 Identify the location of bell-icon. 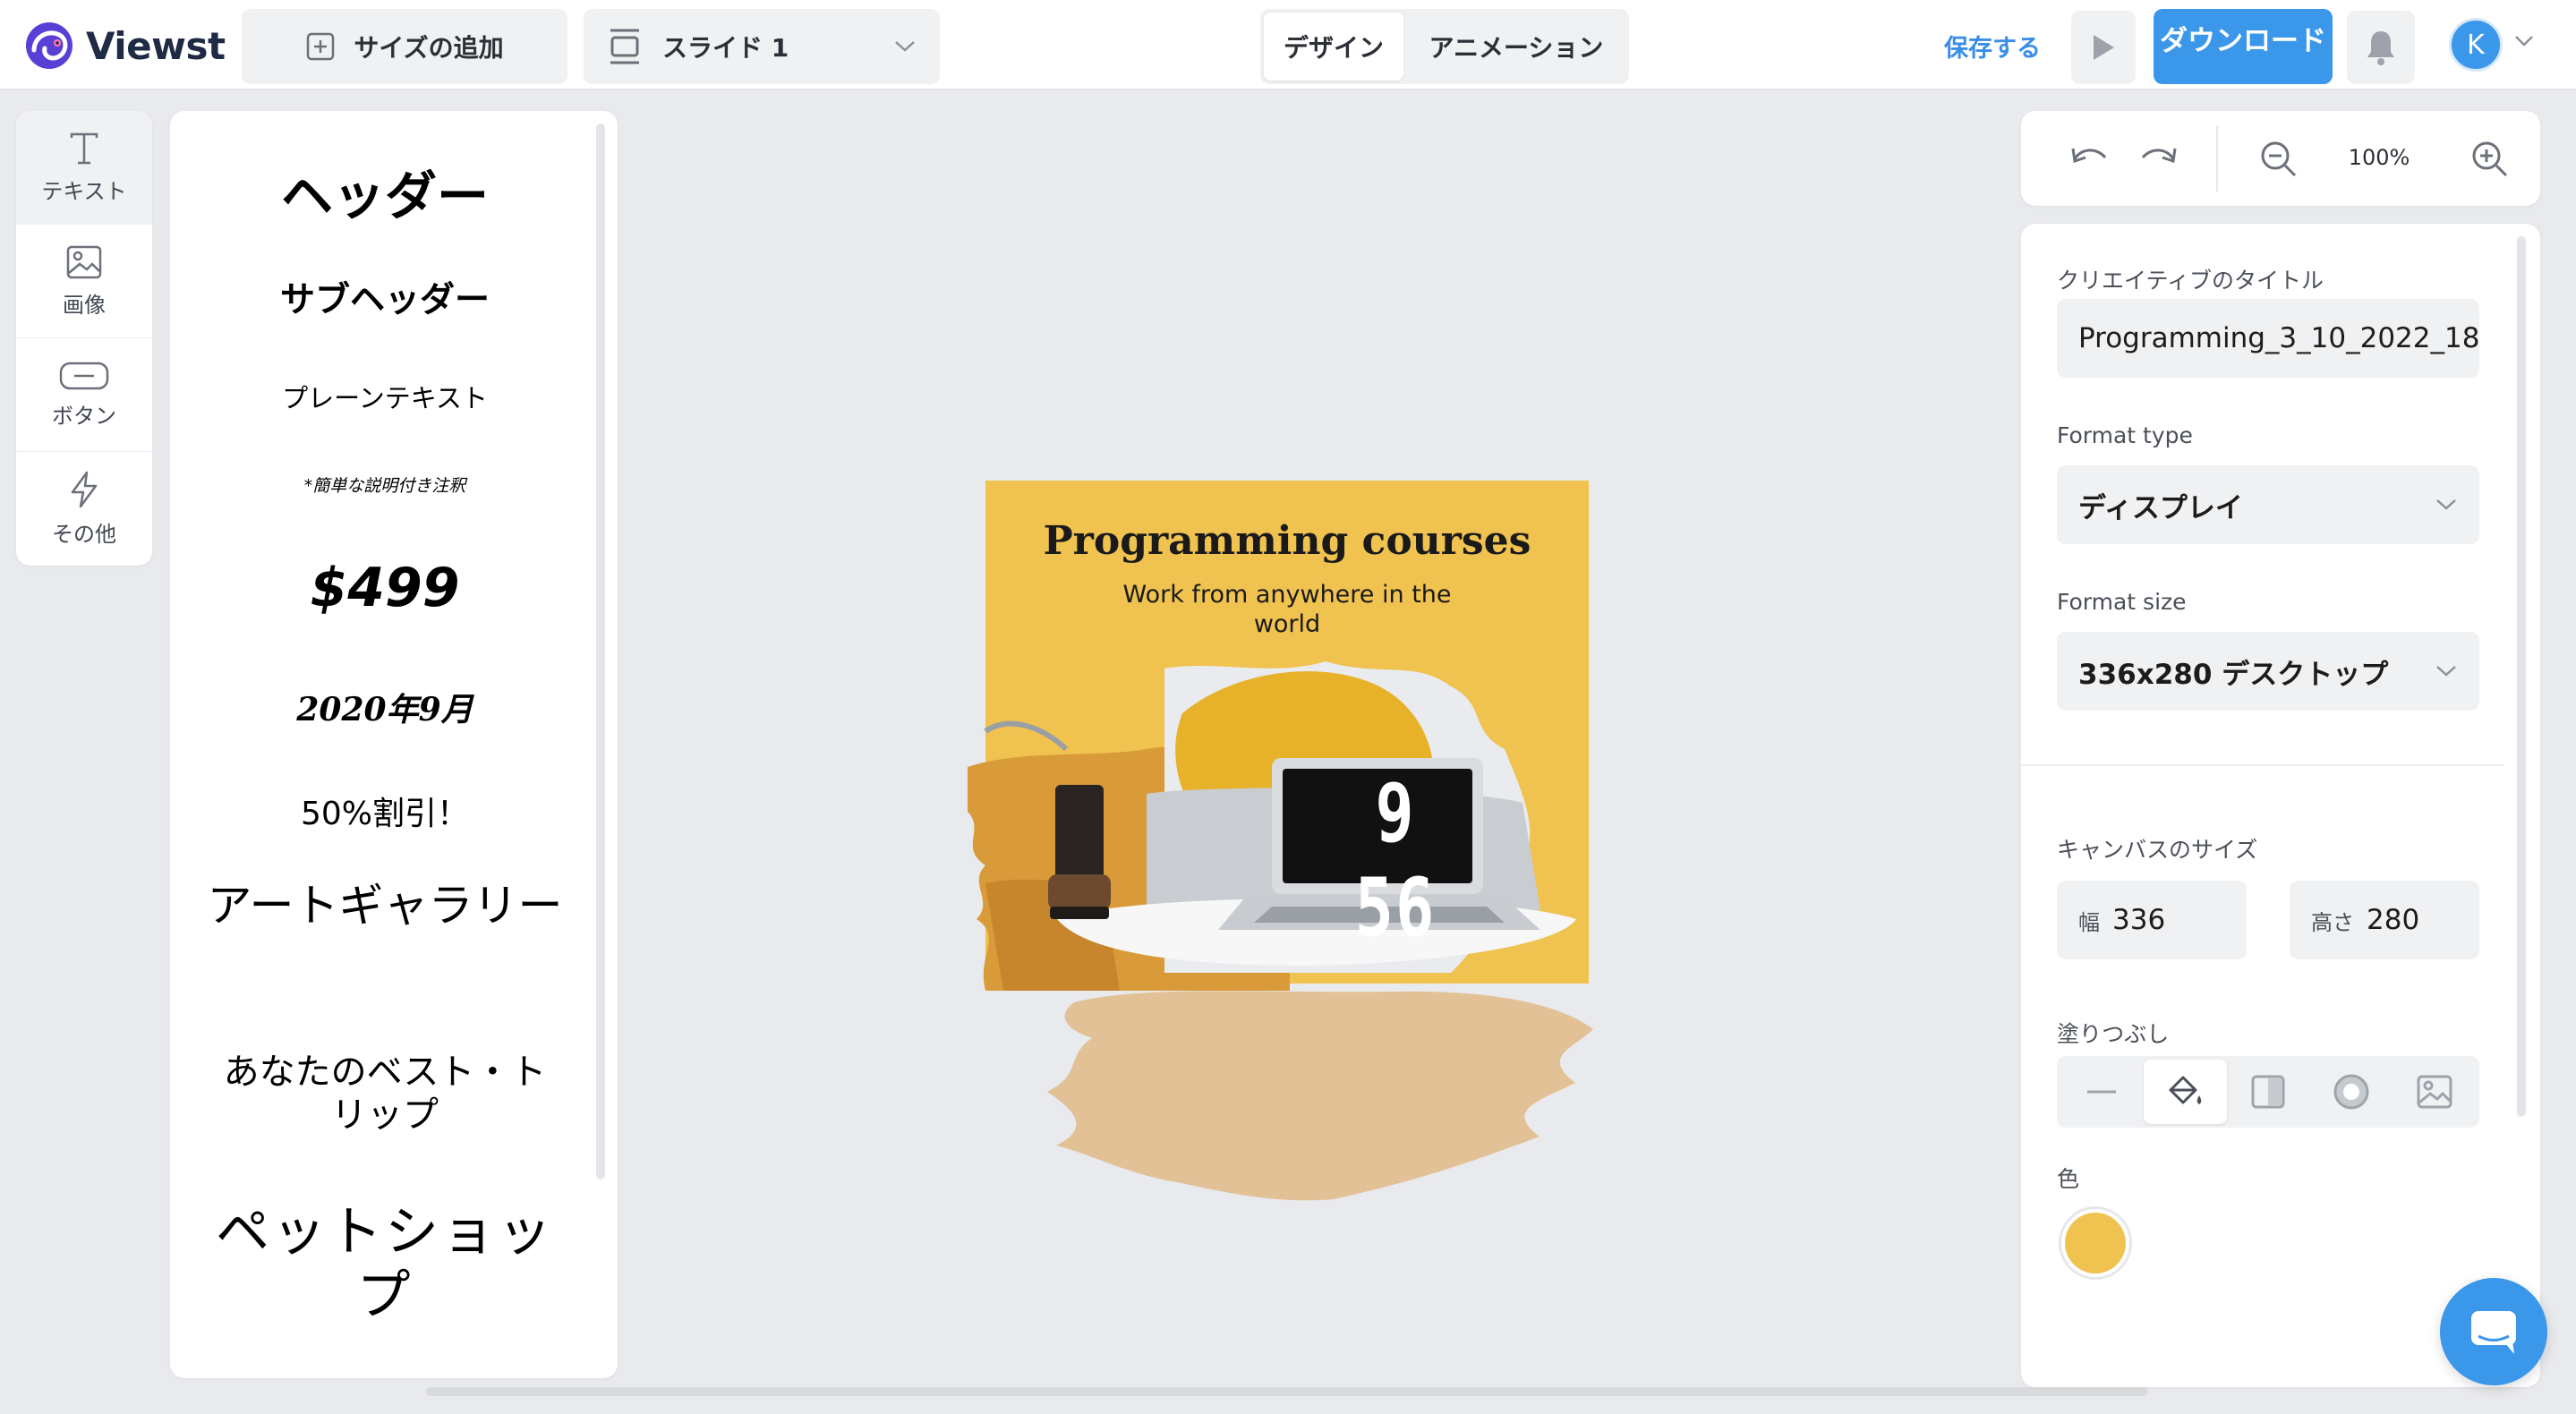
(2380, 48).